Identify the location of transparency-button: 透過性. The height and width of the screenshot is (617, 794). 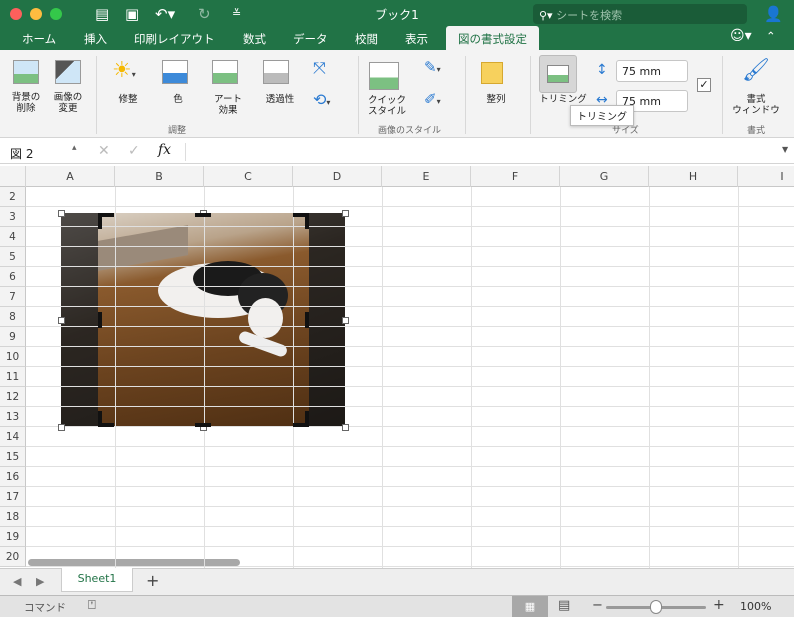
(280, 99).